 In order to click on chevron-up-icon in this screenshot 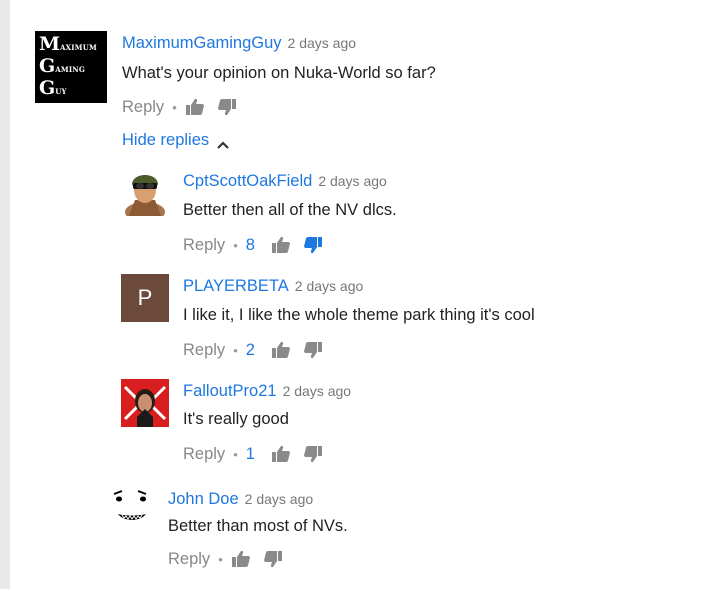, I will do `click(223, 142)`.